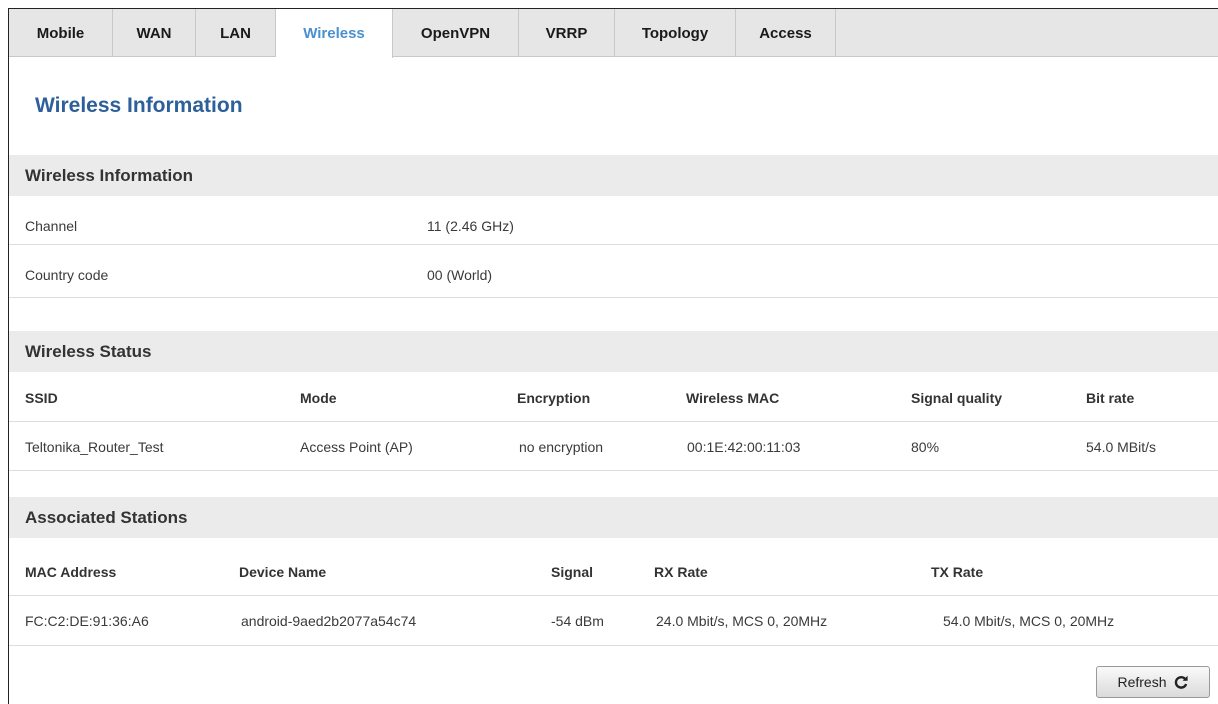  I want to click on col-encryption: Encryption, so click(554, 398).